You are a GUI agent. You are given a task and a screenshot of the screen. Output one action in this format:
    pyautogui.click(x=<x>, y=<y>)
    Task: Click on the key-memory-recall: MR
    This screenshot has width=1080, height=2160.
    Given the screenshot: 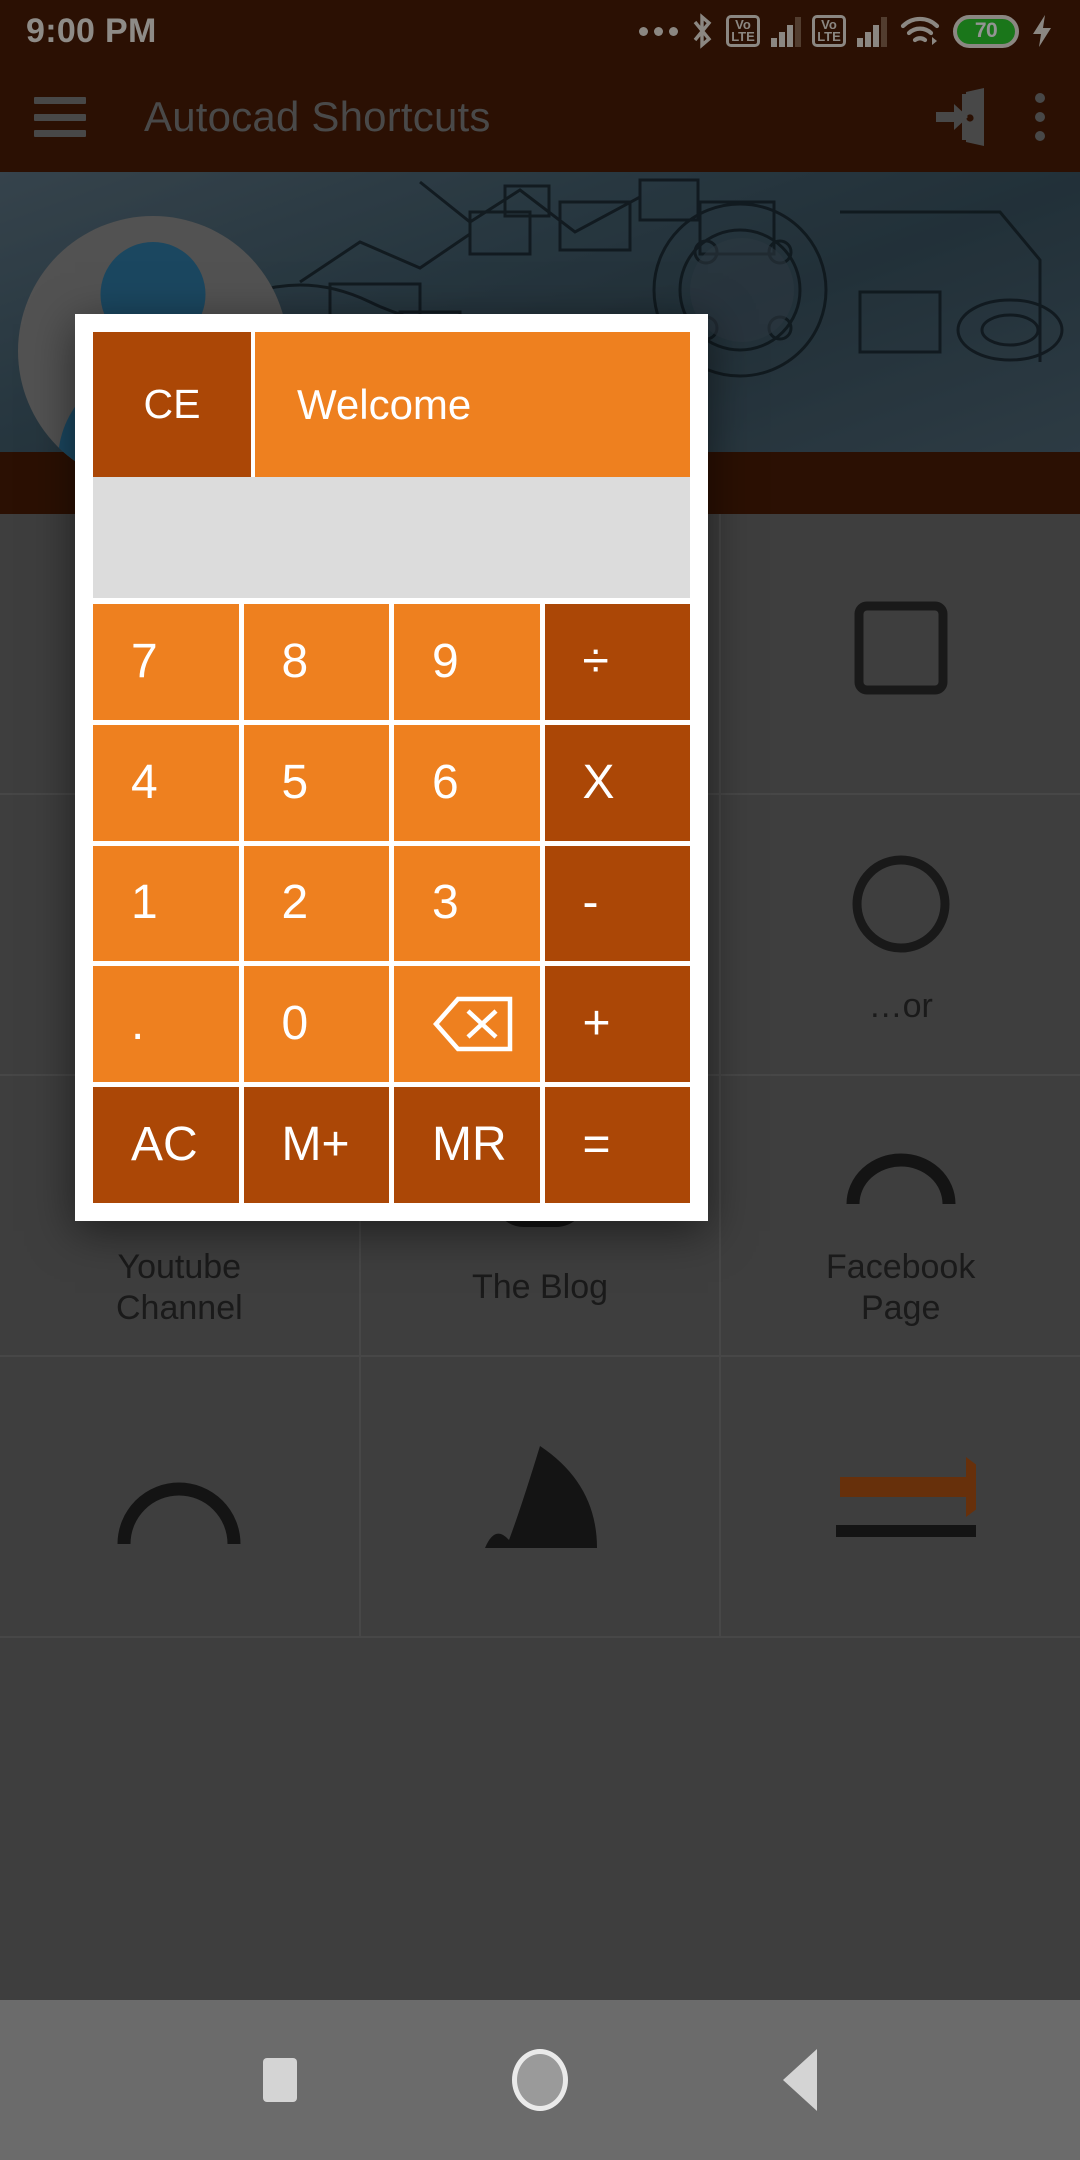 What is the action you would take?
    pyautogui.click(x=467, y=1145)
    